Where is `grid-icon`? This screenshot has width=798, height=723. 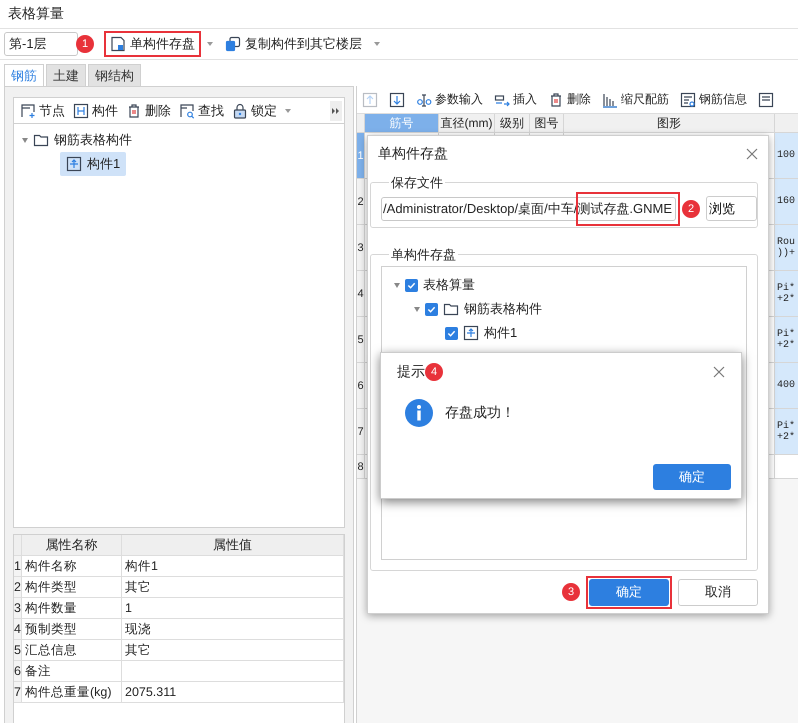
grid-icon is located at coordinates (766, 100).